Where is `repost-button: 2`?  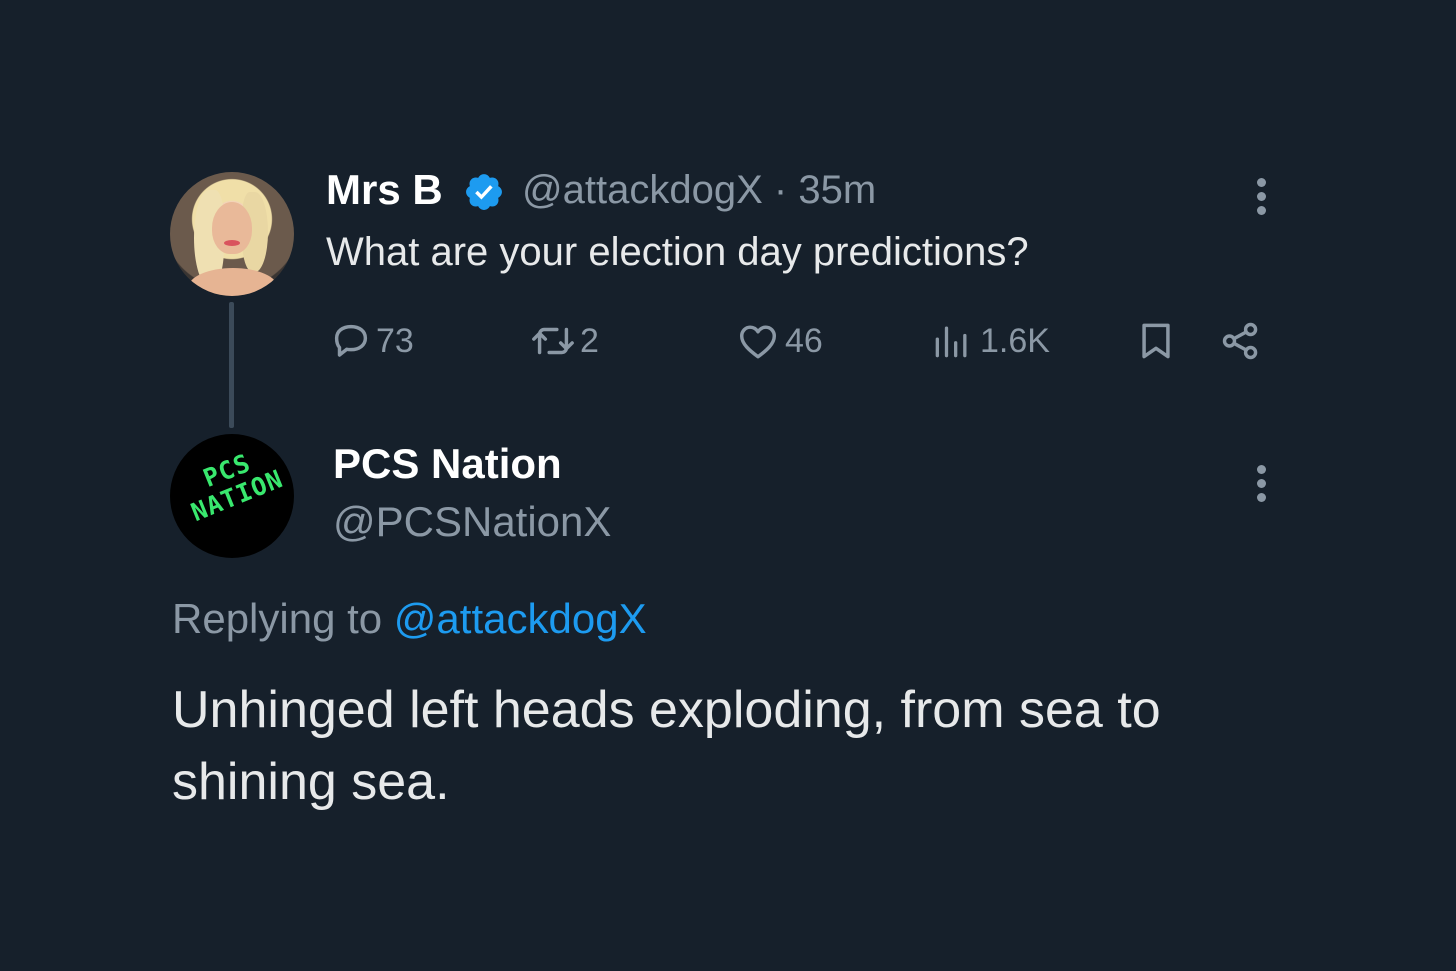
repost-button: 2 is located at coordinates (563, 341).